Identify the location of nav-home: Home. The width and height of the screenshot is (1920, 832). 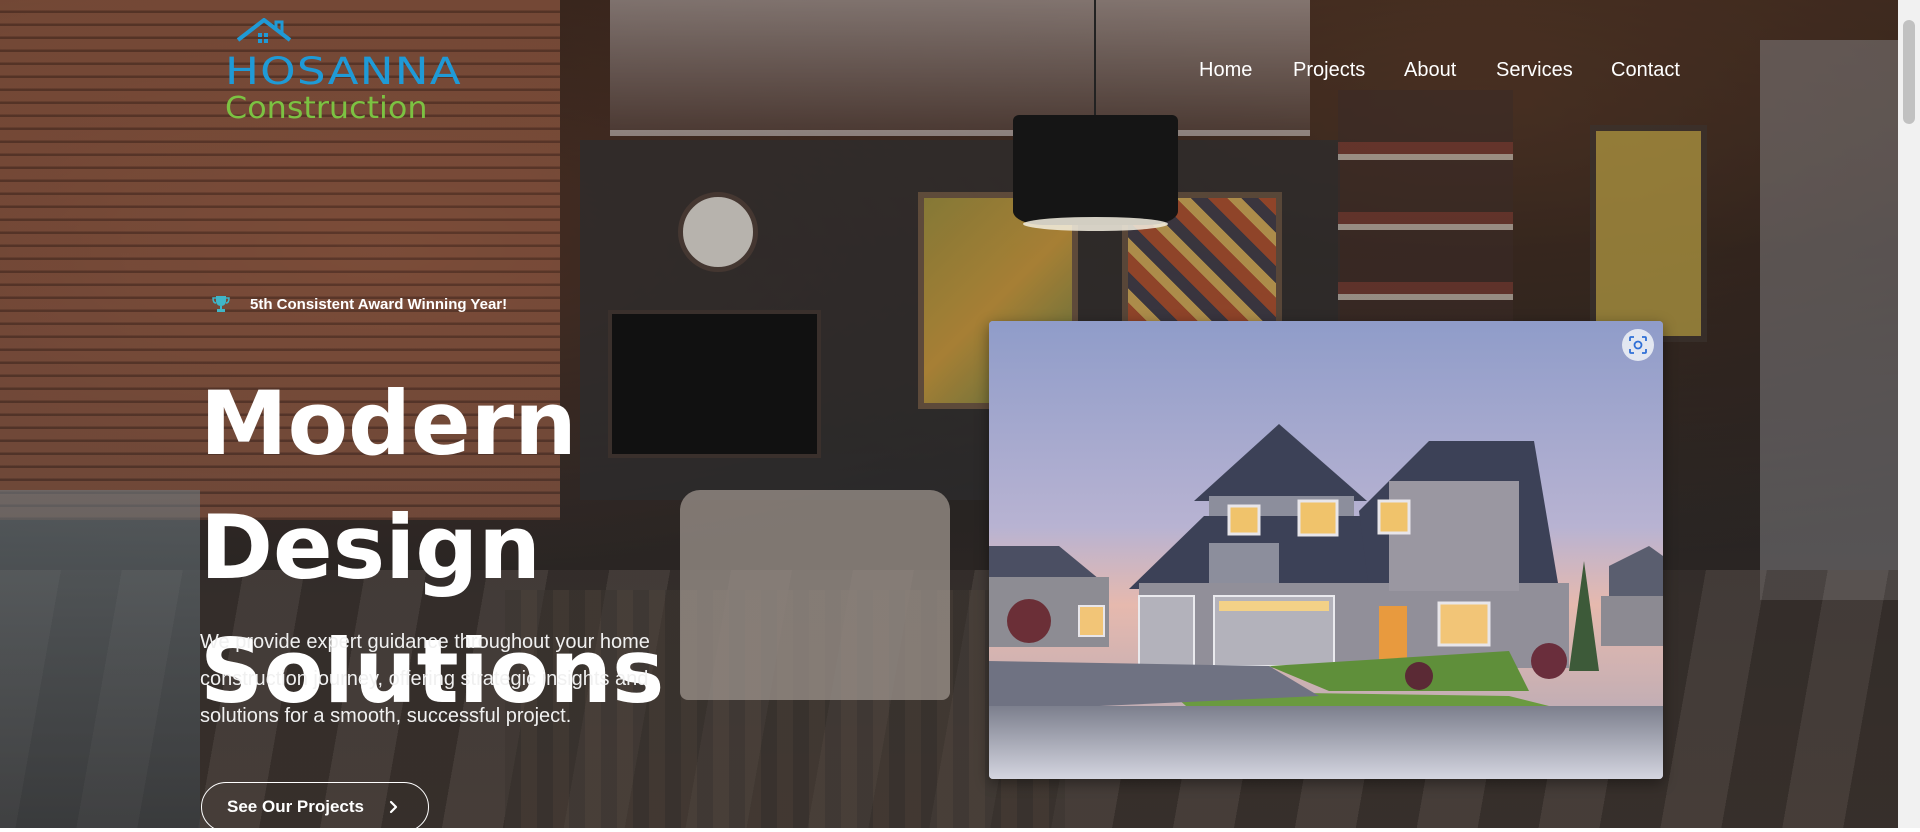
(1229, 70).